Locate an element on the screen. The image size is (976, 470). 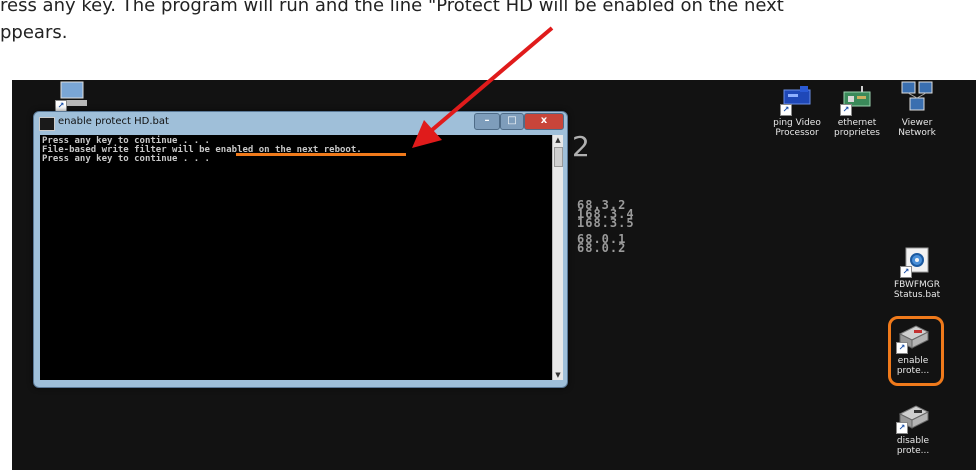
computer-icon: ↗ is located at coordinates (72, 96).